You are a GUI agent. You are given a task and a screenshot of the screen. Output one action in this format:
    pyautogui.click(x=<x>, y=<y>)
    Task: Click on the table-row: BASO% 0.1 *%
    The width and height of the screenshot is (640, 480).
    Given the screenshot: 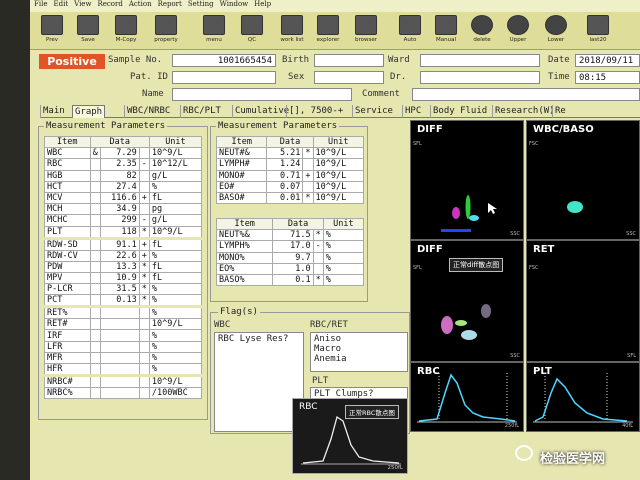 What is the action you would take?
    pyautogui.click(x=290, y=280)
    